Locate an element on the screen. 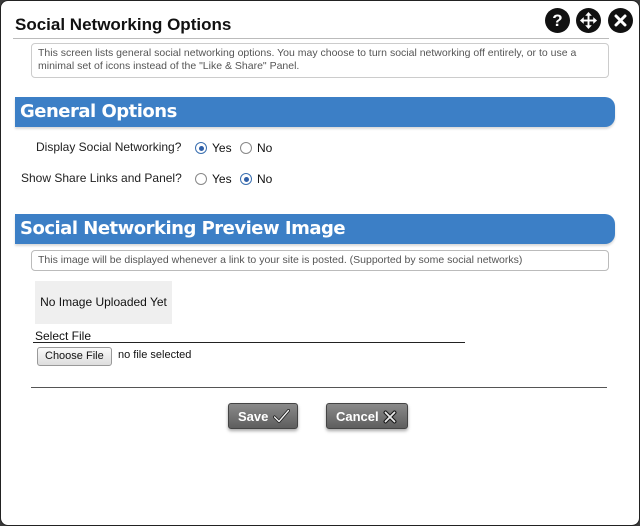  move-arrows-glyph is located at coordinates (588, 20).